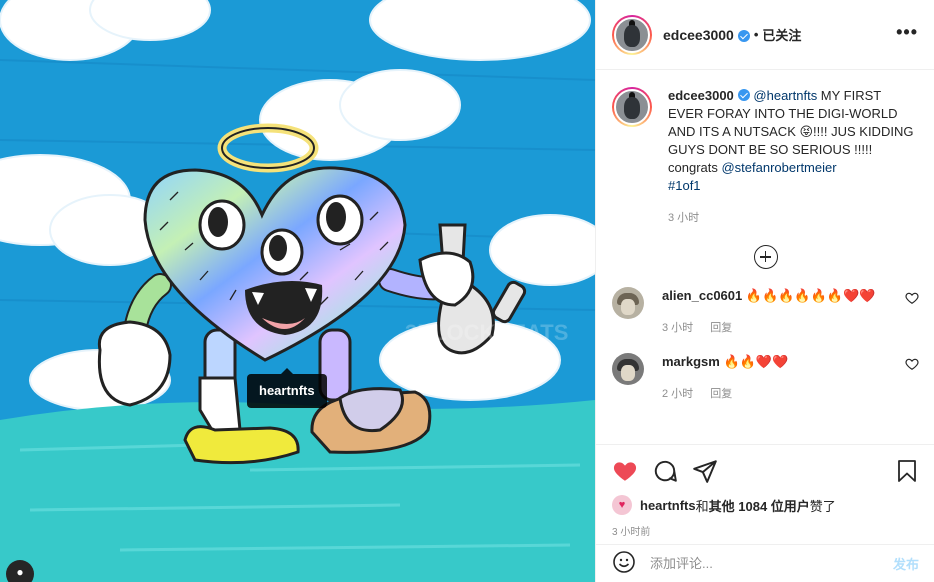  Describe the element at coordinates (691, 361) in the screenshot. I see `commenter-username: markgsm` at that location.